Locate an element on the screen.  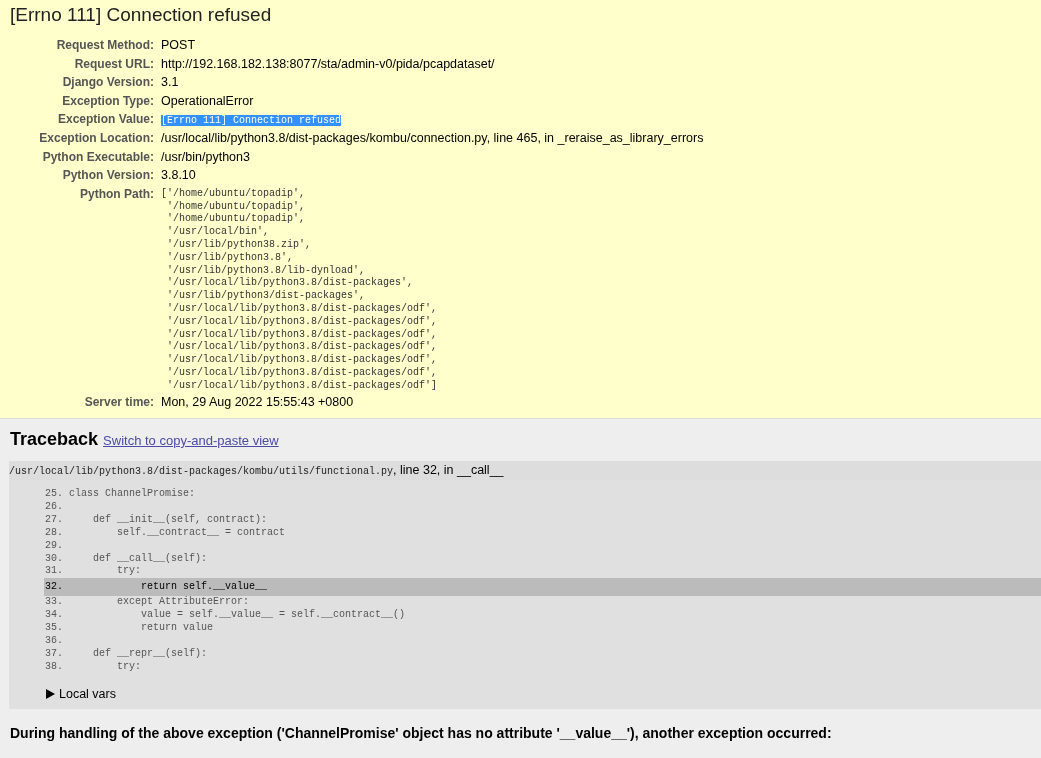
code-line: 28. self.__contract__ = contract is located at coordinates (542, 533).